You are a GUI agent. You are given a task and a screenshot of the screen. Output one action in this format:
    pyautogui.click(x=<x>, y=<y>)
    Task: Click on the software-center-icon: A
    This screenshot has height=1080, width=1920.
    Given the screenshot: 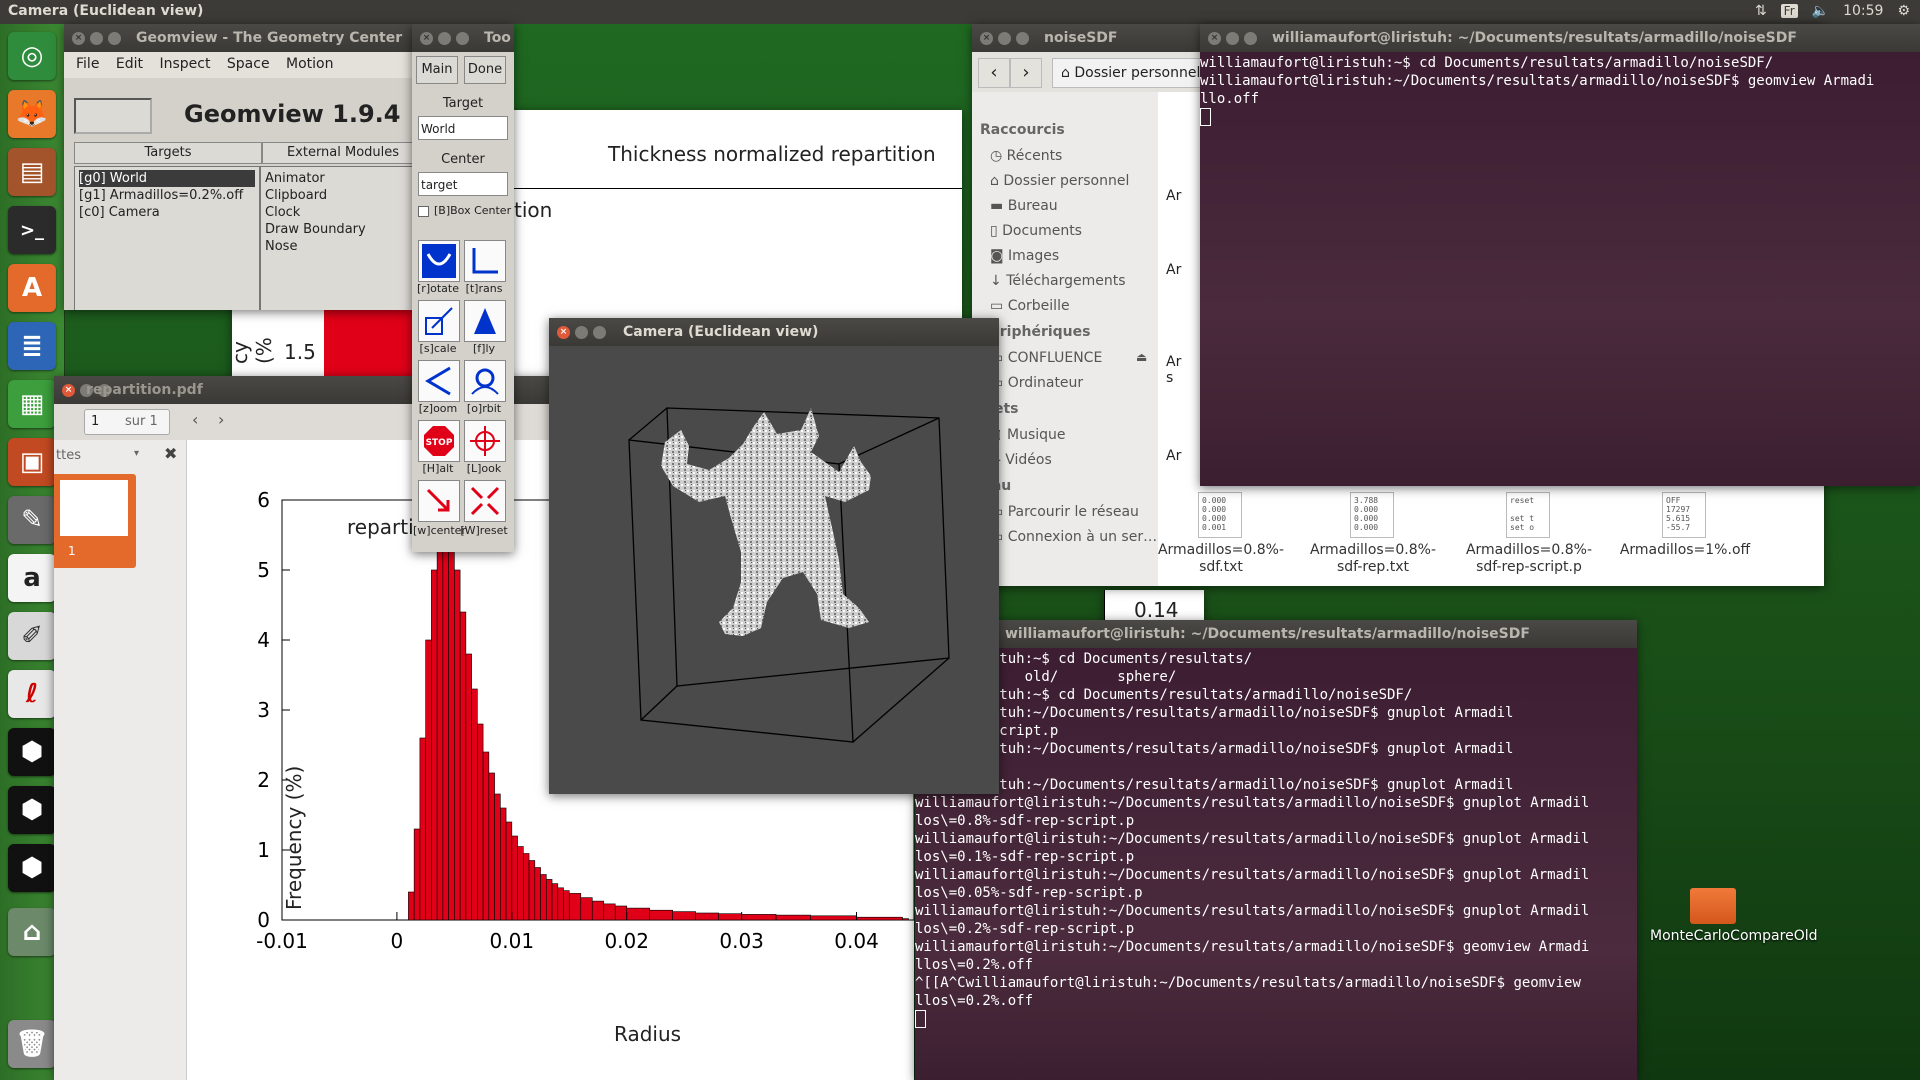 What is the action you would take?
    pyautogui.click(x=32, y=288)
    